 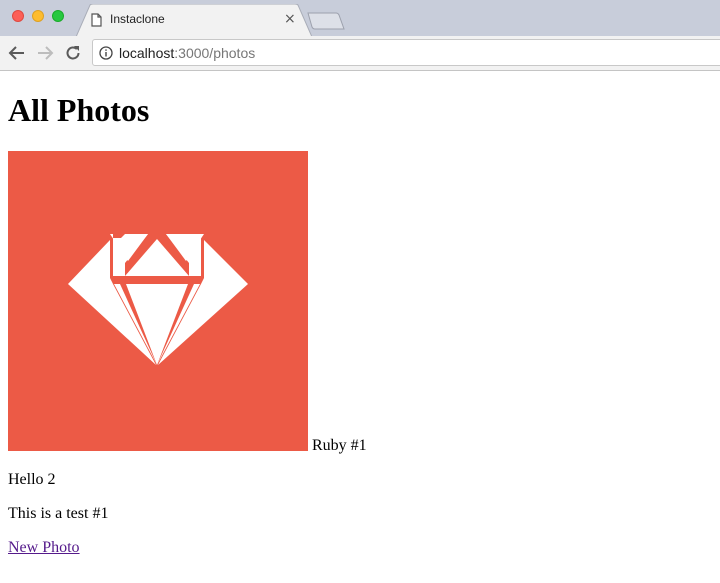 I want to click on forward-arrow-icon, so click(x=45, y=53).